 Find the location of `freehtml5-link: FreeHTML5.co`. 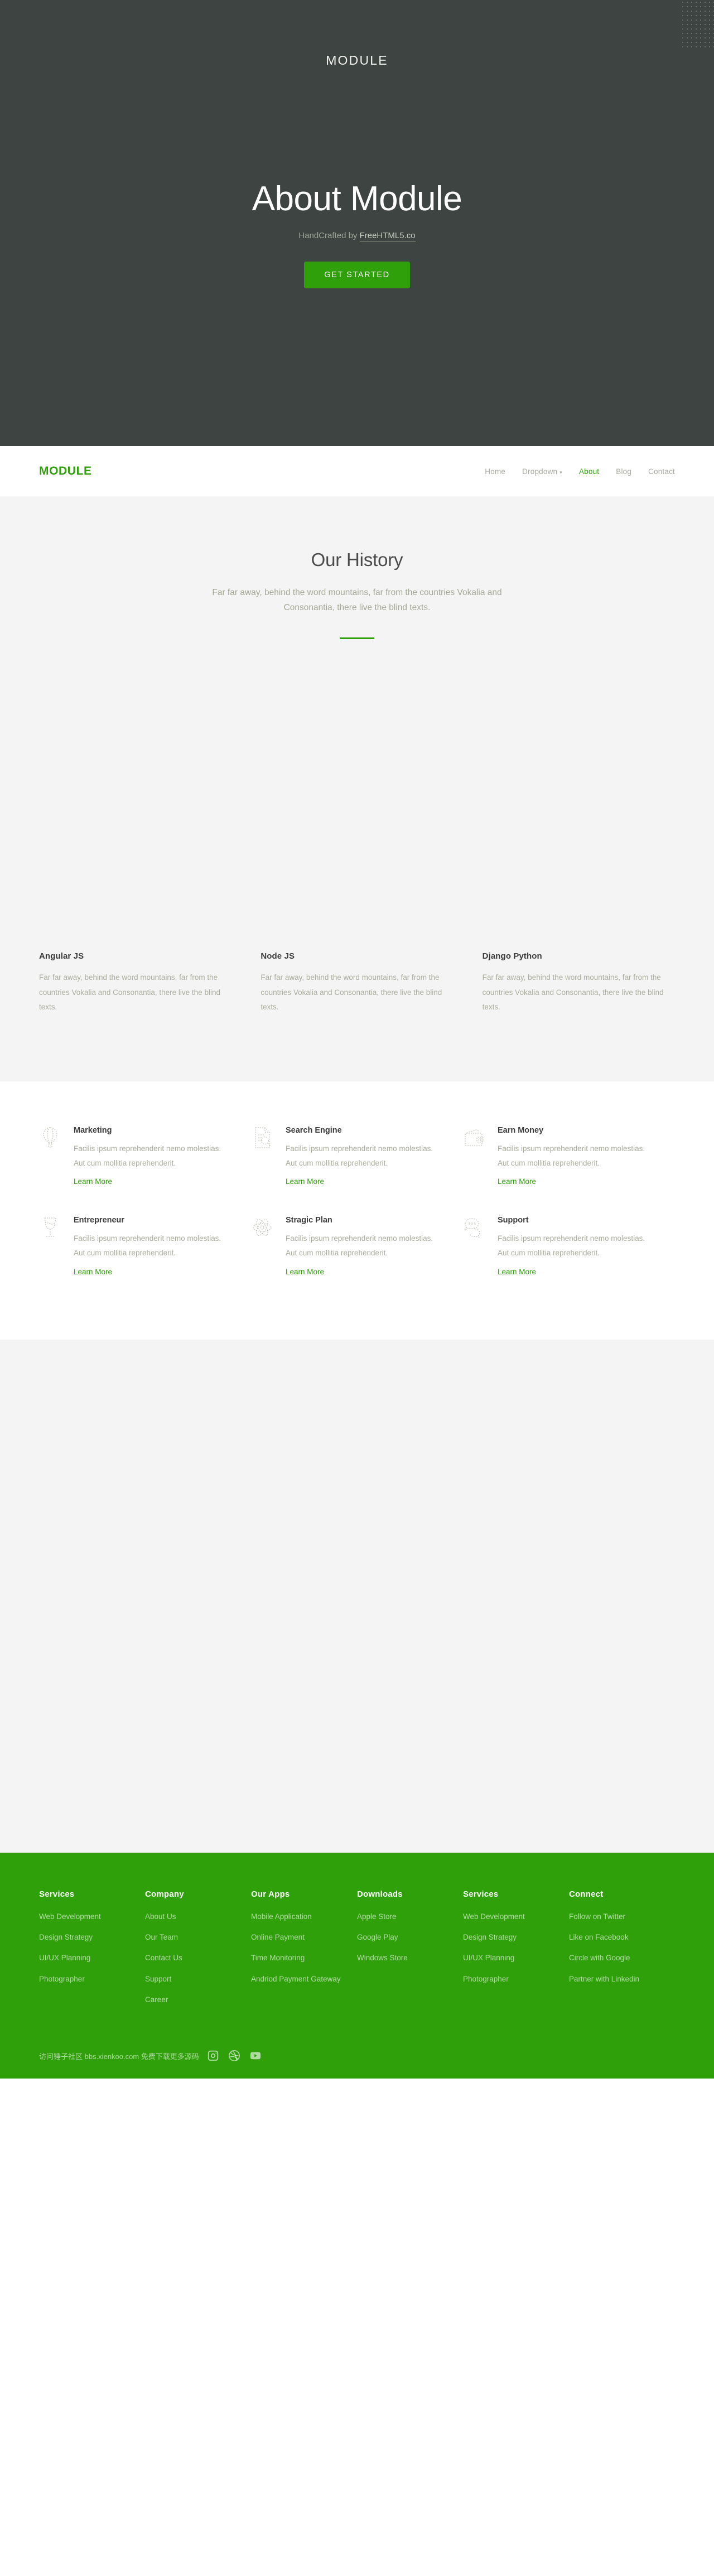

freehtml5-link: FreeHTML5.co is located at coordinates (388, 236).